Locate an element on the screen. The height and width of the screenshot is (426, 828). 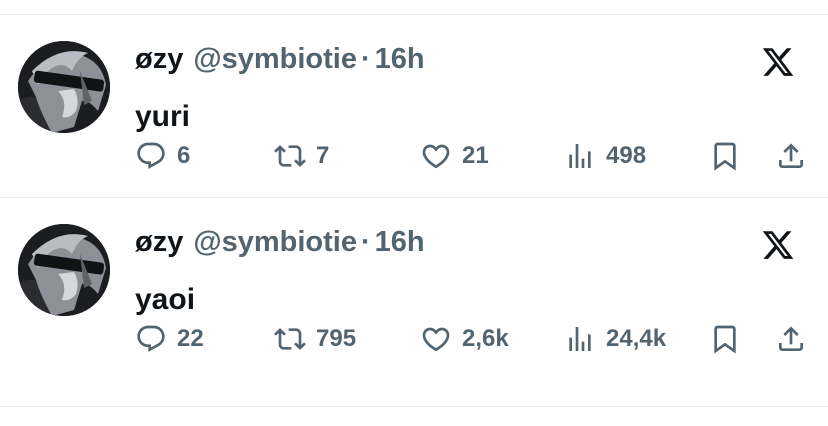
views-button: 24,4k is located at coordinates (615, 339).